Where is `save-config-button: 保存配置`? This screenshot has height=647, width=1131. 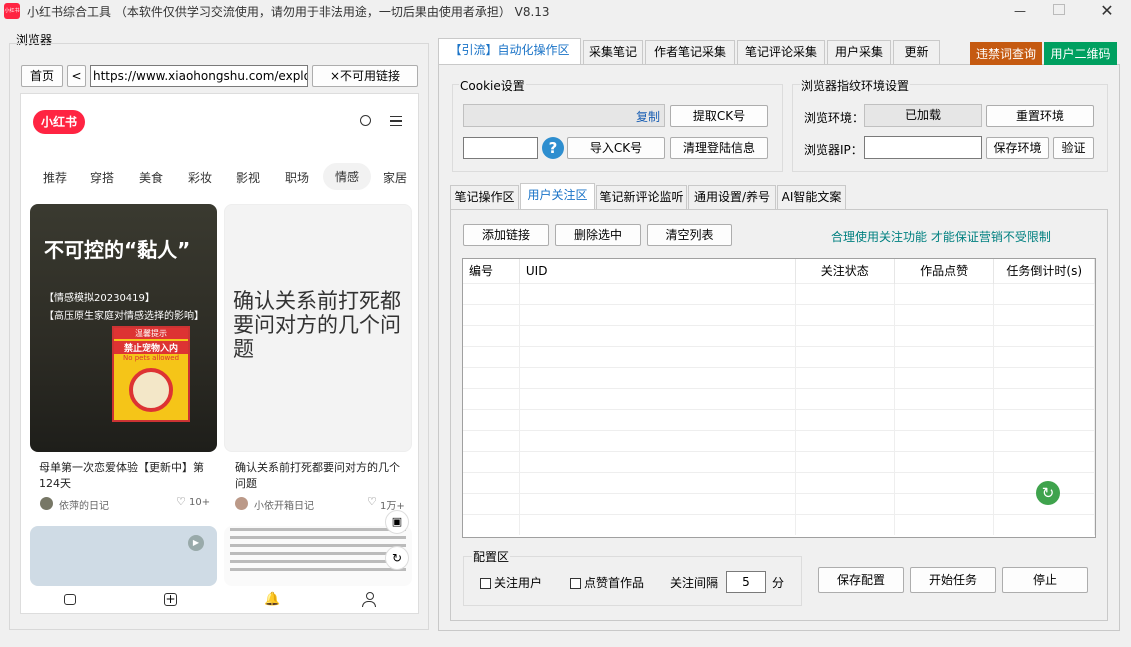
save-config-button: 保存配置 is located at coordinates (861, 580).